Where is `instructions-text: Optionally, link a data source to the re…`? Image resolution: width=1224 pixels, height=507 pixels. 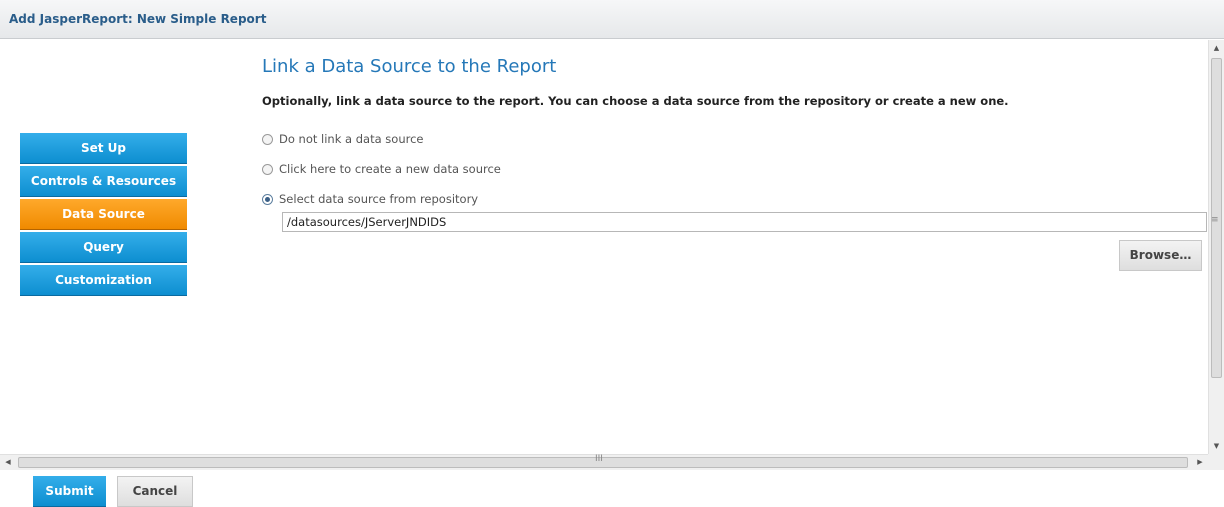
instructions-text: Optionally, link a data source to the re… is located at coordinates (635, 101).